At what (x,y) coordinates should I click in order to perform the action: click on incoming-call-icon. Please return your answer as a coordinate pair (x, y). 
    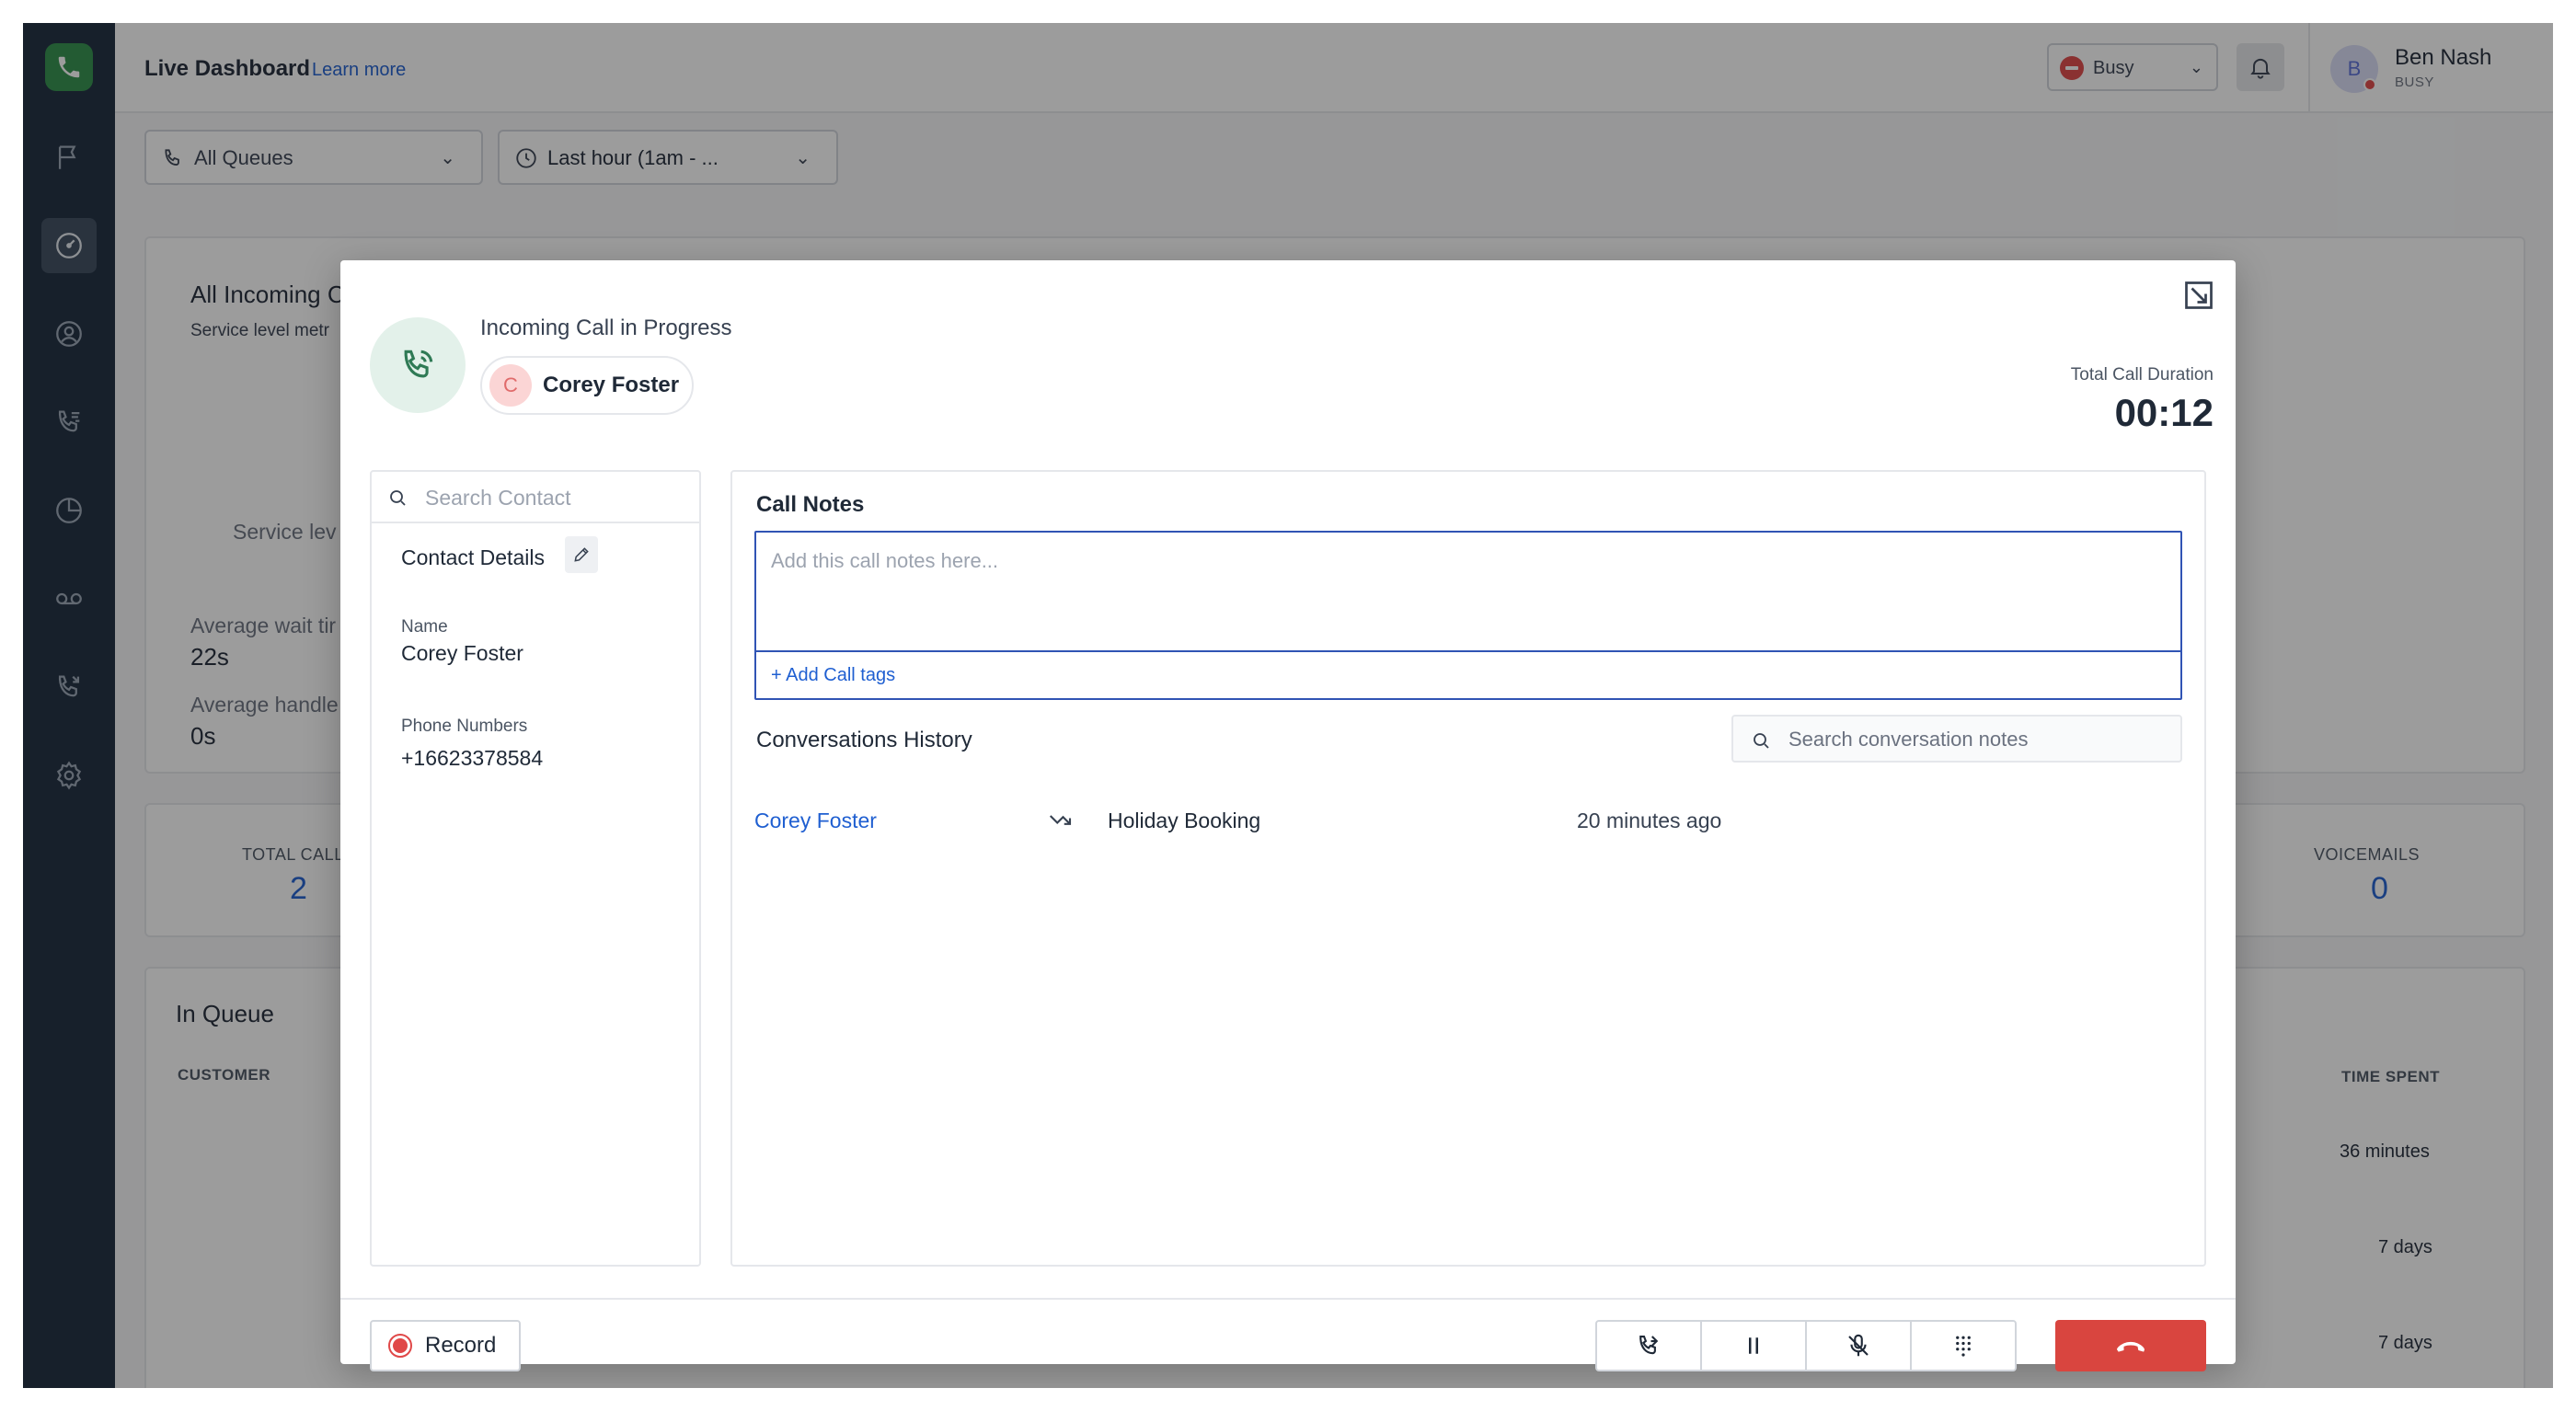
    Looking at the image, I should click on (418, 365).